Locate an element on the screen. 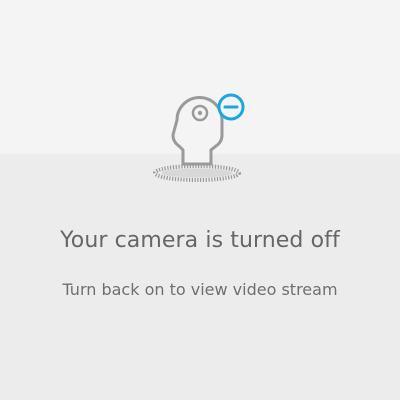 The height and width of the screenshot is (400, 400). camera-off-title: Your camera is turned off is located at coordinates (200, 240).